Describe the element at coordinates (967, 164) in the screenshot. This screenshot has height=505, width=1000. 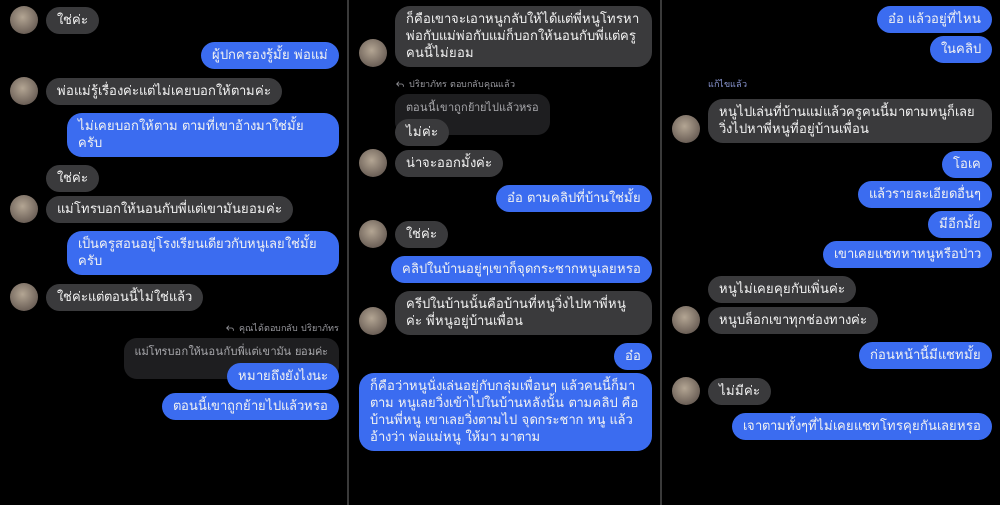
I see `message-bubble: โอเค` at that location.